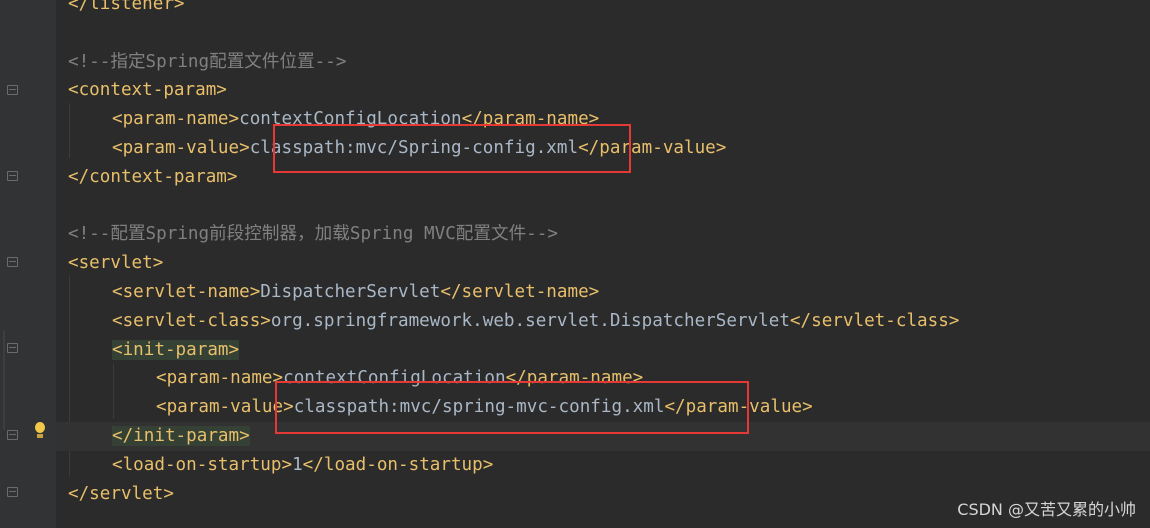  Describe the element at coordinates (313, 234) in the screenshot. I see `xml-comment: <!--配置Spring前段控制器，加载Spring MVC配置文件-->` at that location.